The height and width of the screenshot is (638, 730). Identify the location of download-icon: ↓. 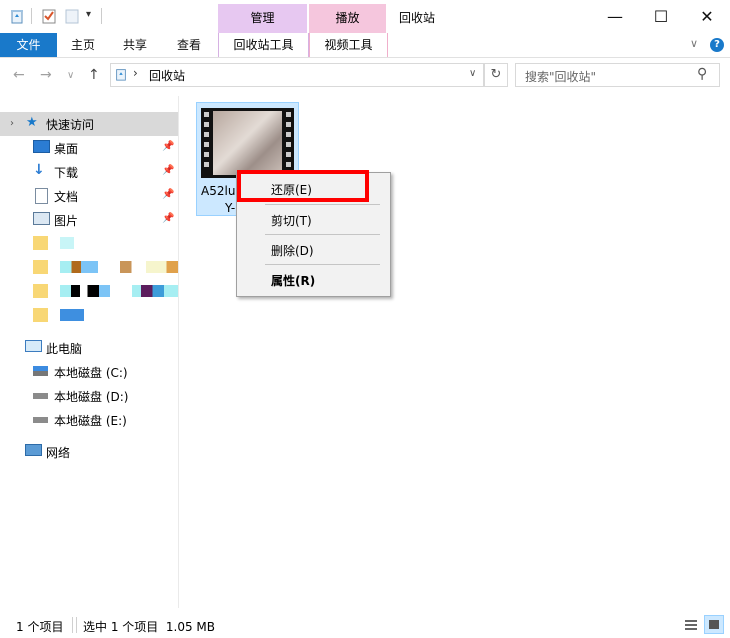
(39, 170).